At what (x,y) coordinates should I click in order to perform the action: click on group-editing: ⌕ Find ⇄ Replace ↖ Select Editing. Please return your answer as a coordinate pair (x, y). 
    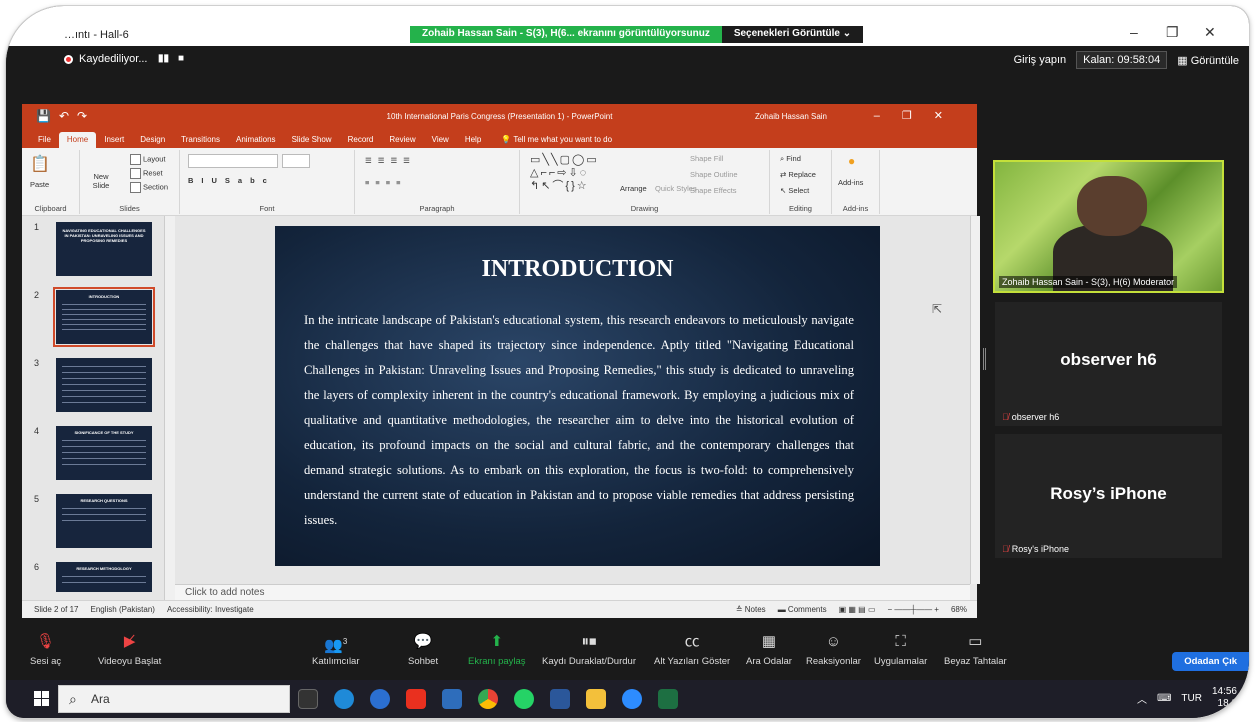
    Looking at the image, I should click on (801, 182).